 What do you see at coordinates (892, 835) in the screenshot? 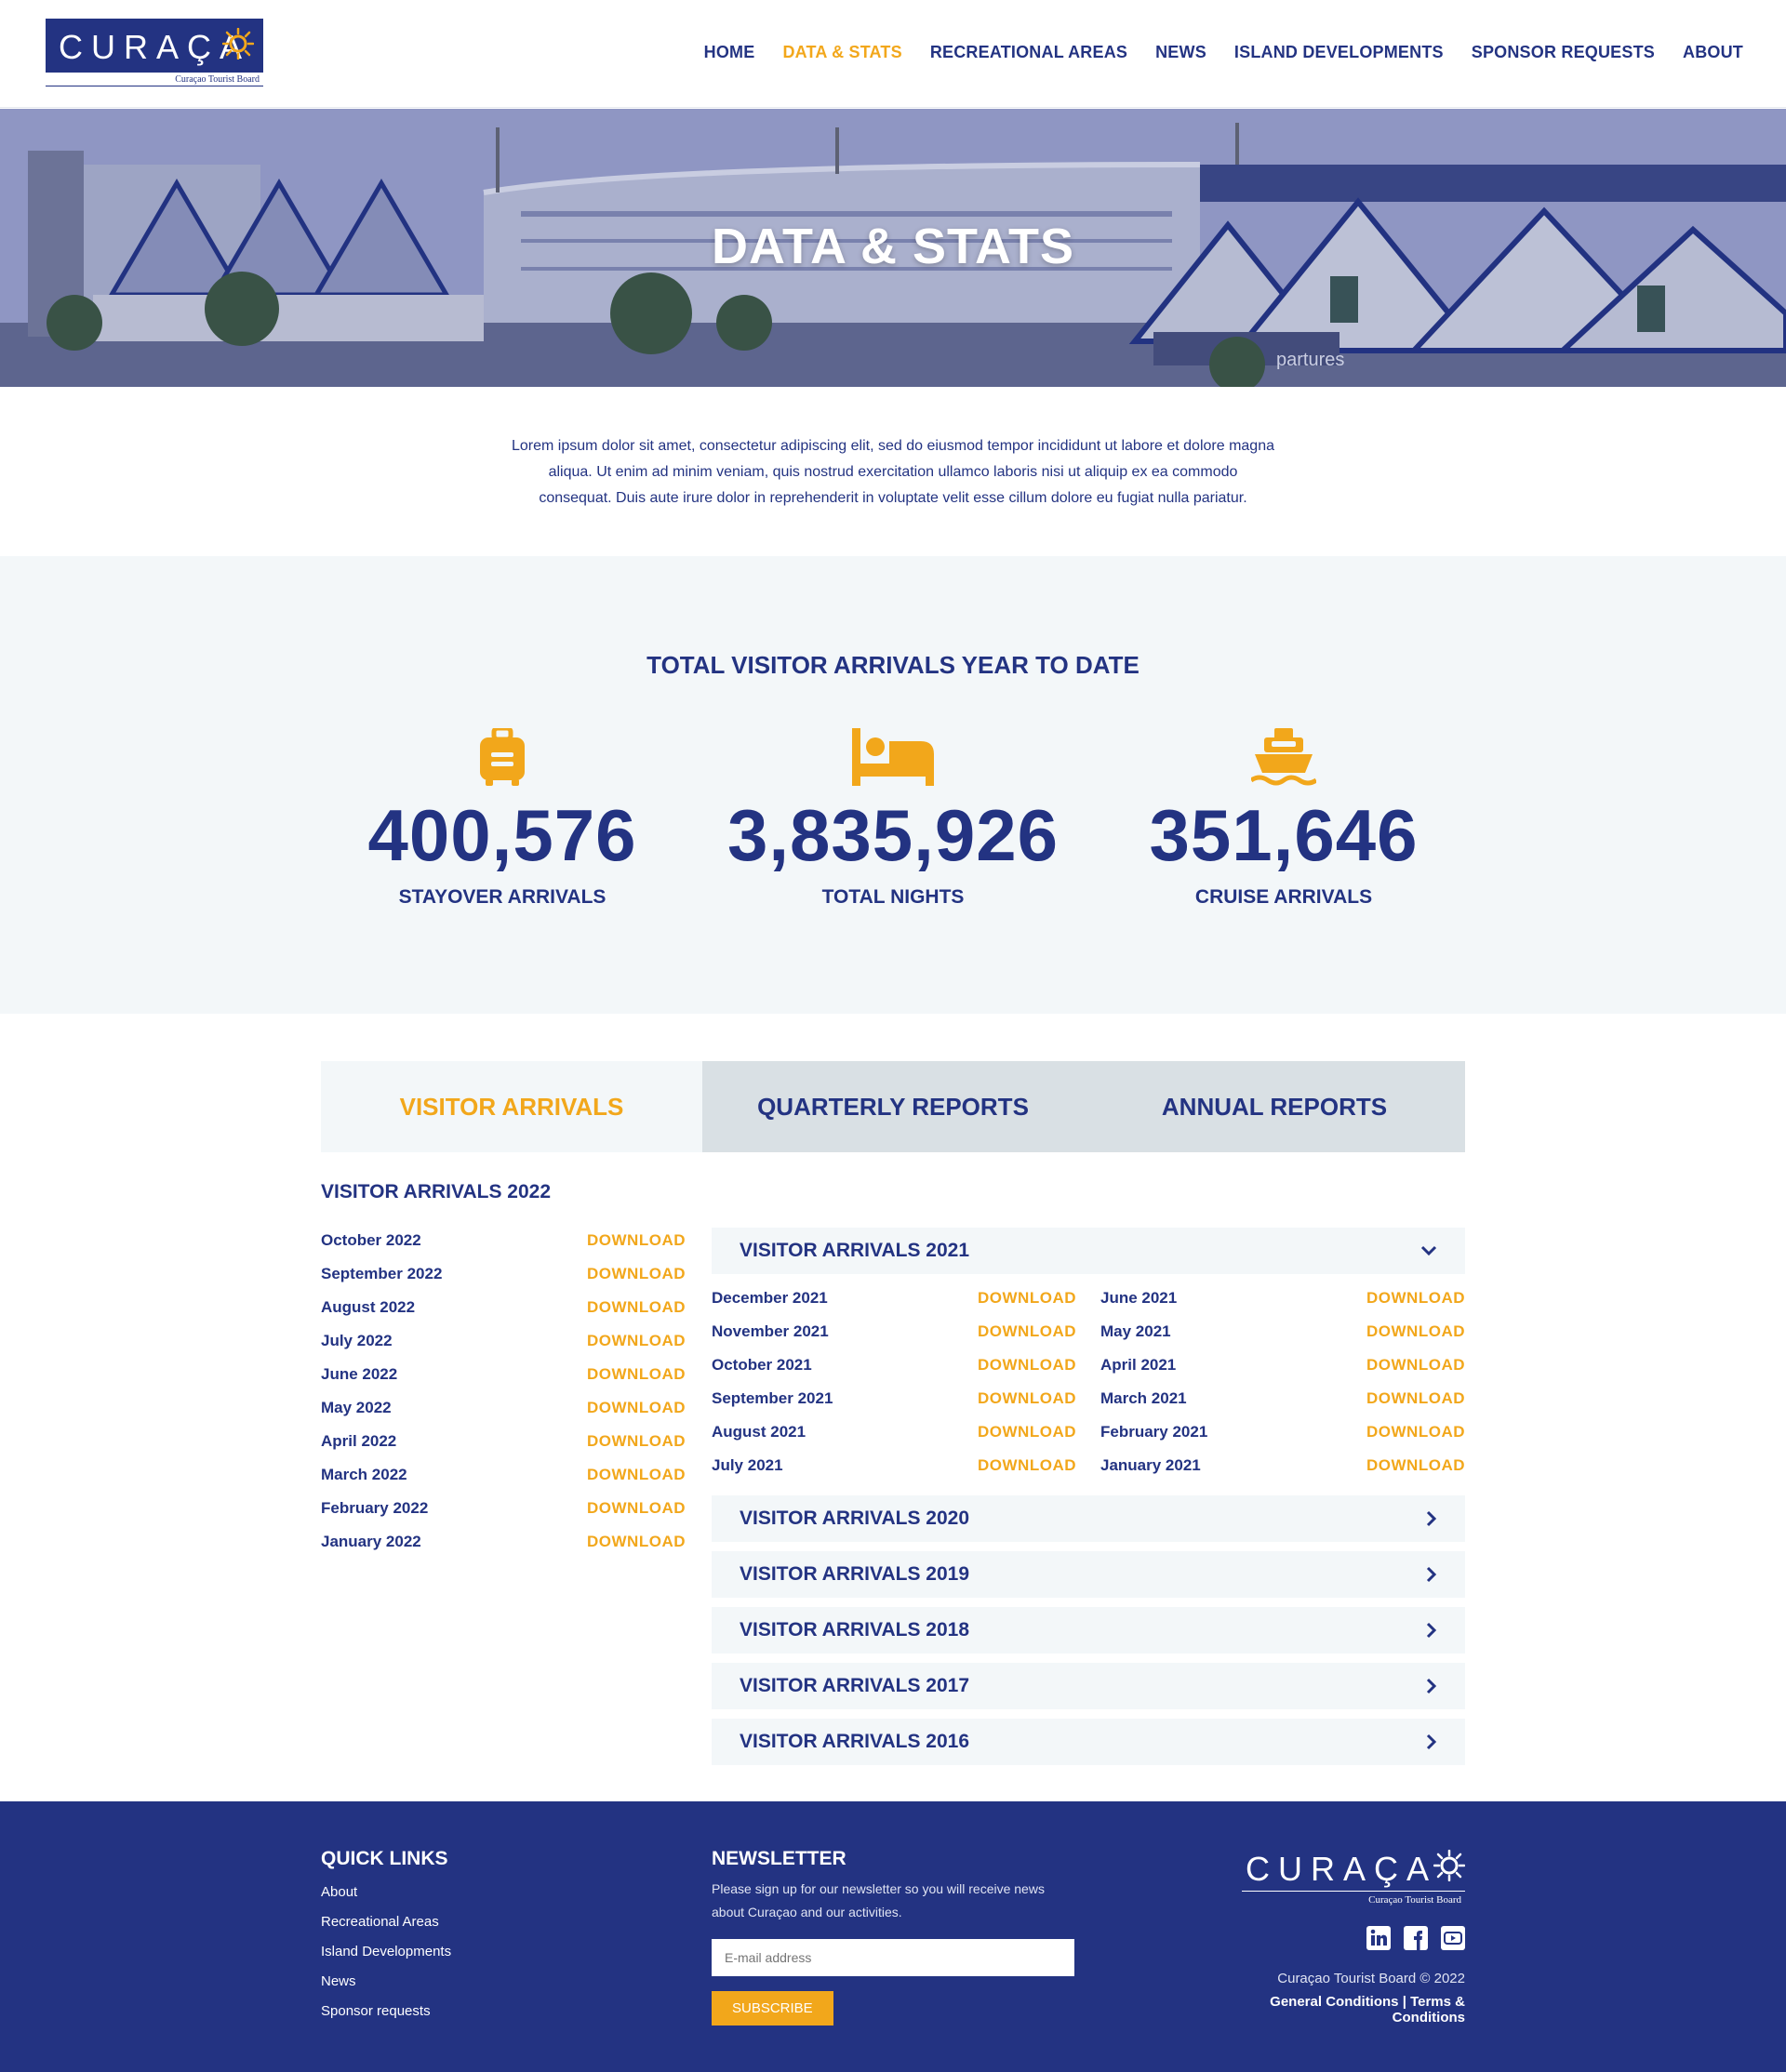
I see `stat-total-nights-value: 3,835,926` at bounding box center [892, 835].